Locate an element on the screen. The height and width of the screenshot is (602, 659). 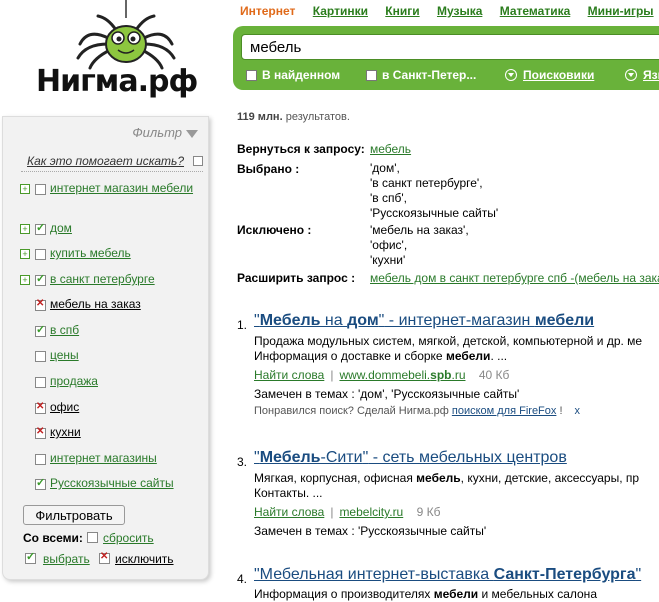
filter-item-label: продажа is located at coordinates (125, 381).